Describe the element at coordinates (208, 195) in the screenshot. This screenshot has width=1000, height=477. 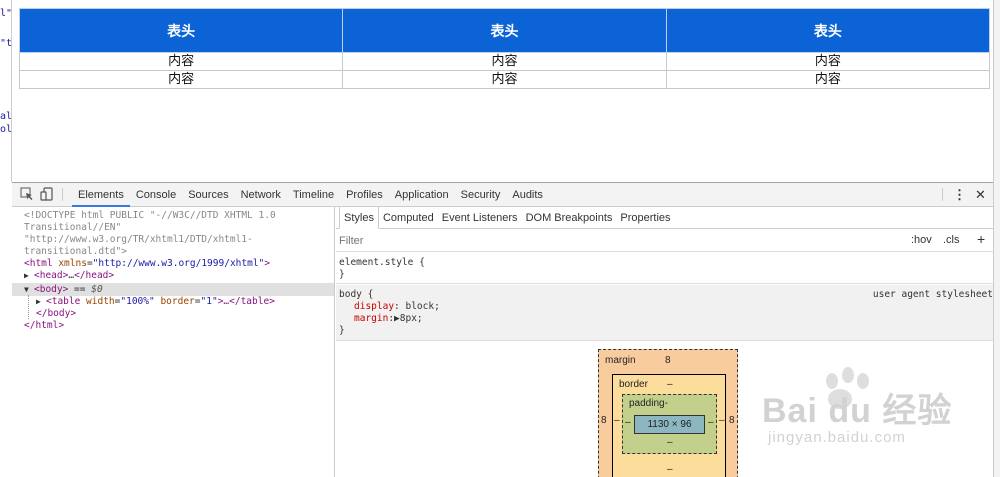
I see `tab-sources: Sources` at that location.